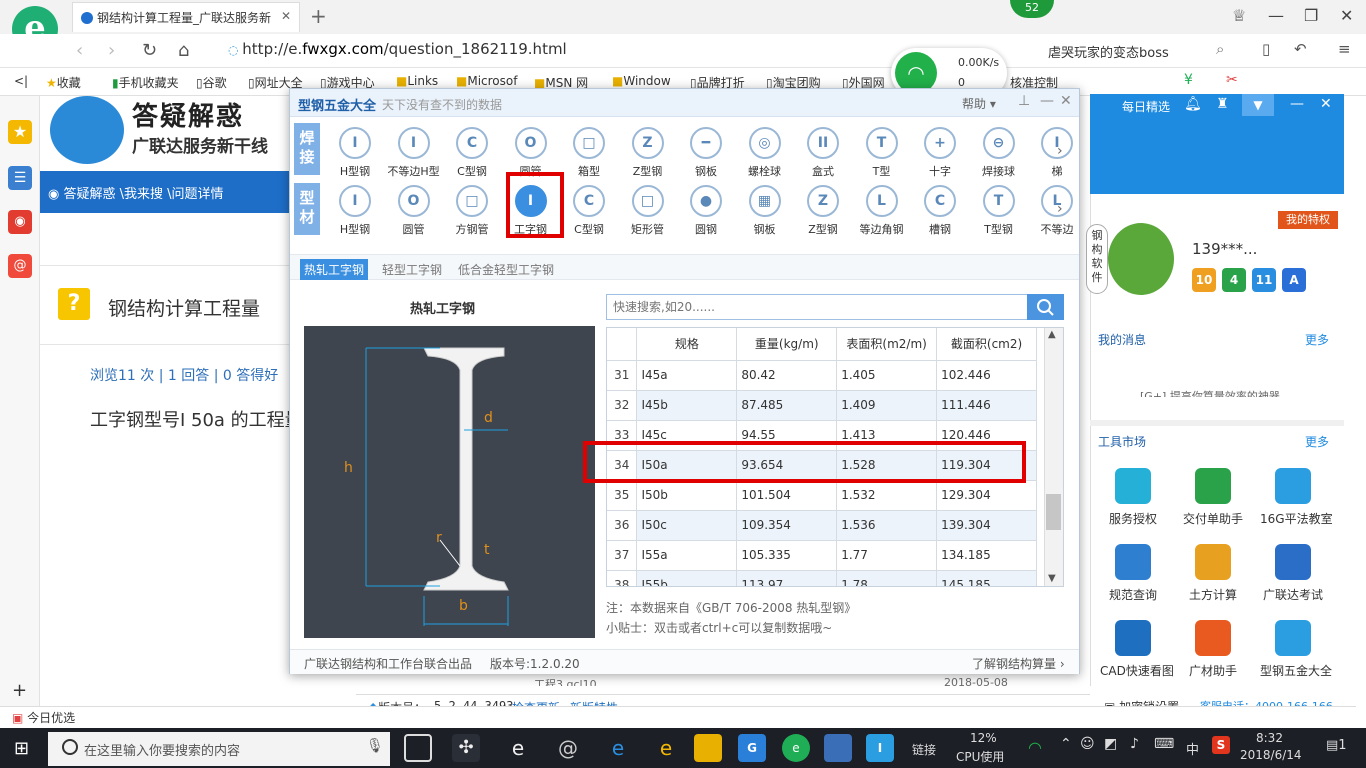 This screenshot has width=1366, height=768. Describe the element at coordinates (506, 269) in the screenshot. I see `subtab-low-alloy: 低合金轻型工字钢` at that location.